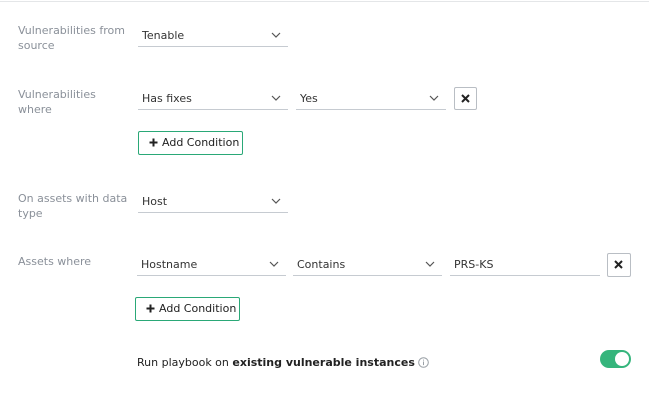 The image size is (649, 394). What do you see at coordinates (201, 142) in the screenshot?
I see `add-vuln-condition-label: Add Condition` at bounding box center [201, 142].